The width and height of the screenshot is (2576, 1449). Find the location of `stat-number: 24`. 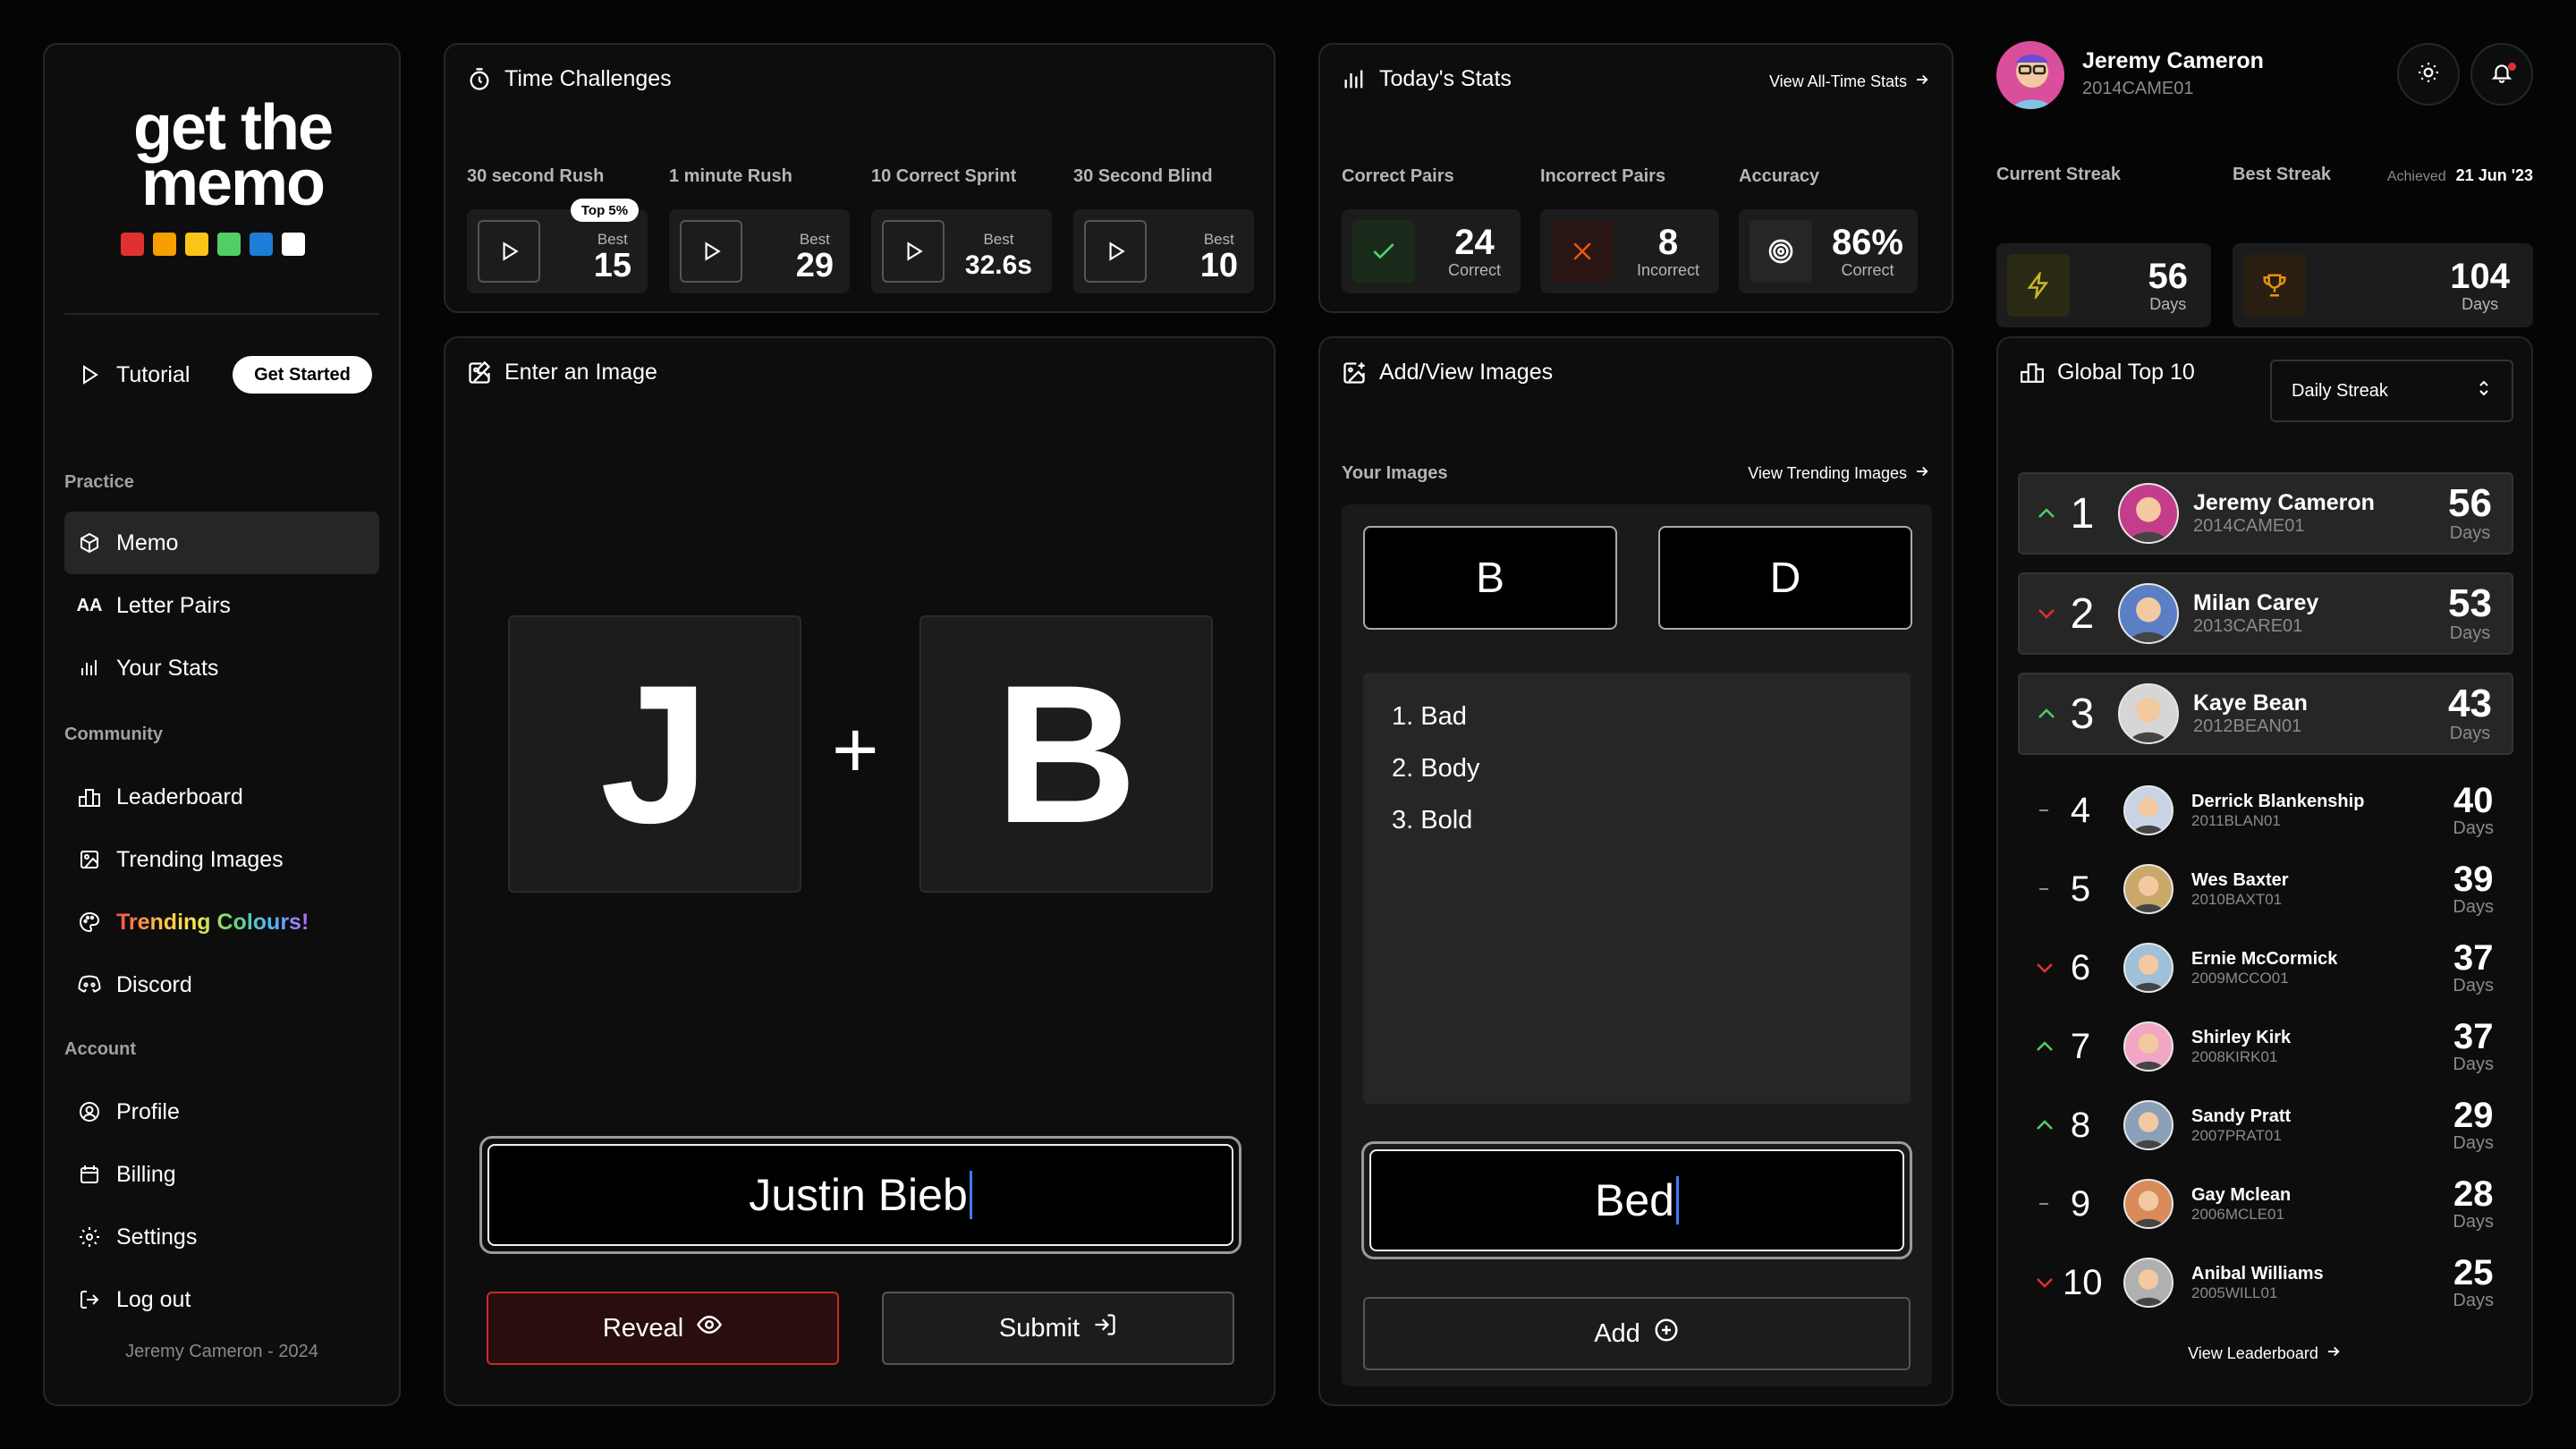

stat-number: 24 is located at coordinates (1474, 242).